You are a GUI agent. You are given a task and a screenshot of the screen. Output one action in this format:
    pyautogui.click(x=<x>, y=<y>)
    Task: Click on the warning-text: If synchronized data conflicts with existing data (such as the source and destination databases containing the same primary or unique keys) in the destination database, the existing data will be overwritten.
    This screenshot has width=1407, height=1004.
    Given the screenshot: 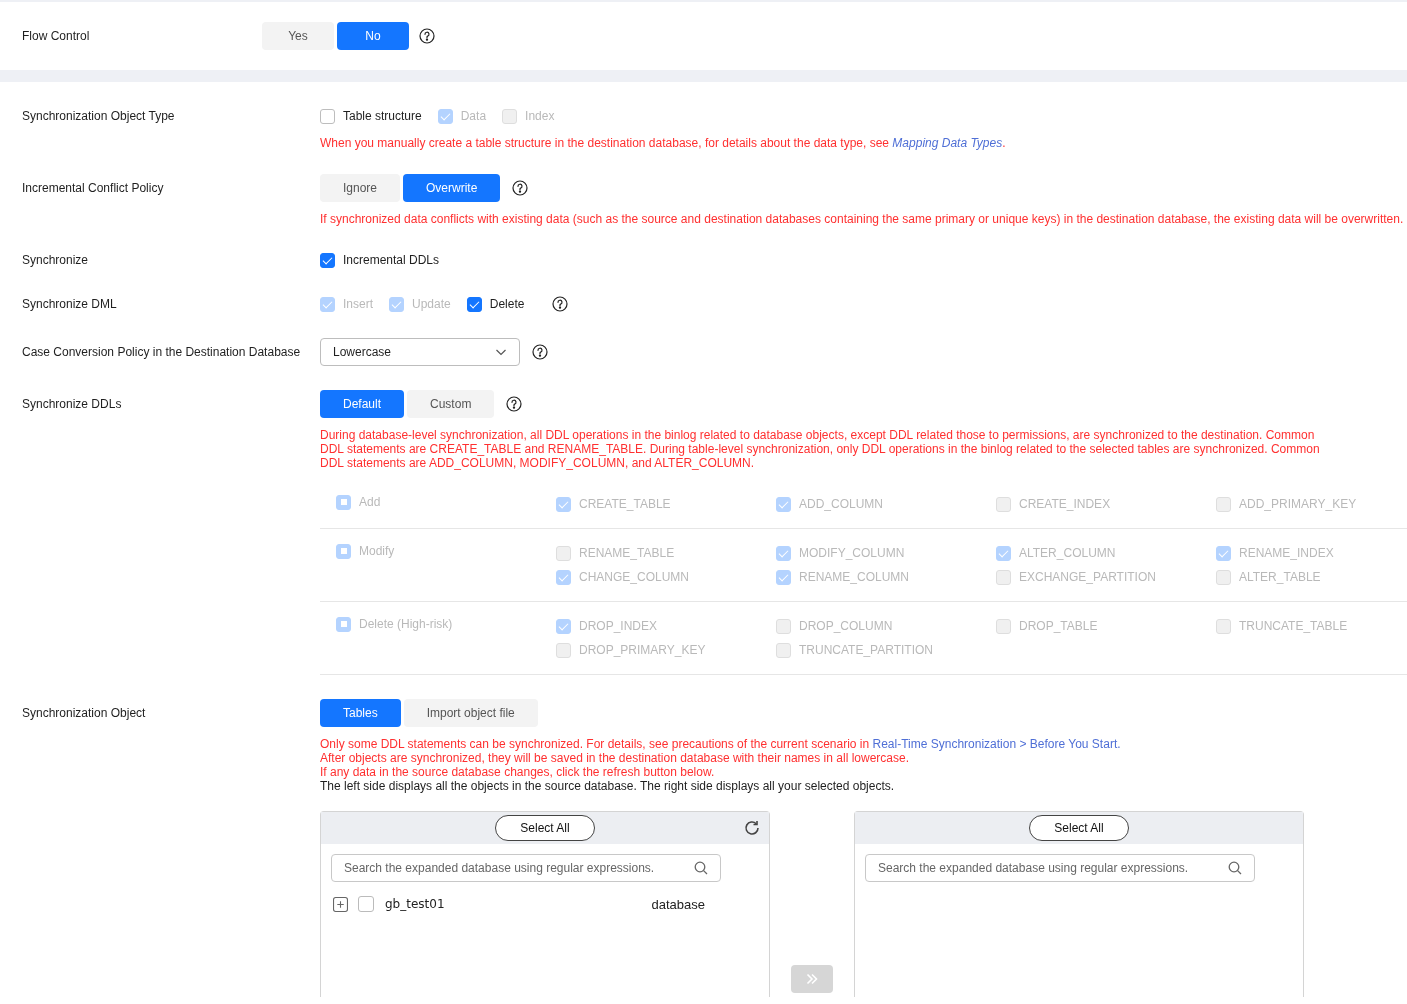 What is the action you would take?
    pyautogui.click(x=862, y=219)
    